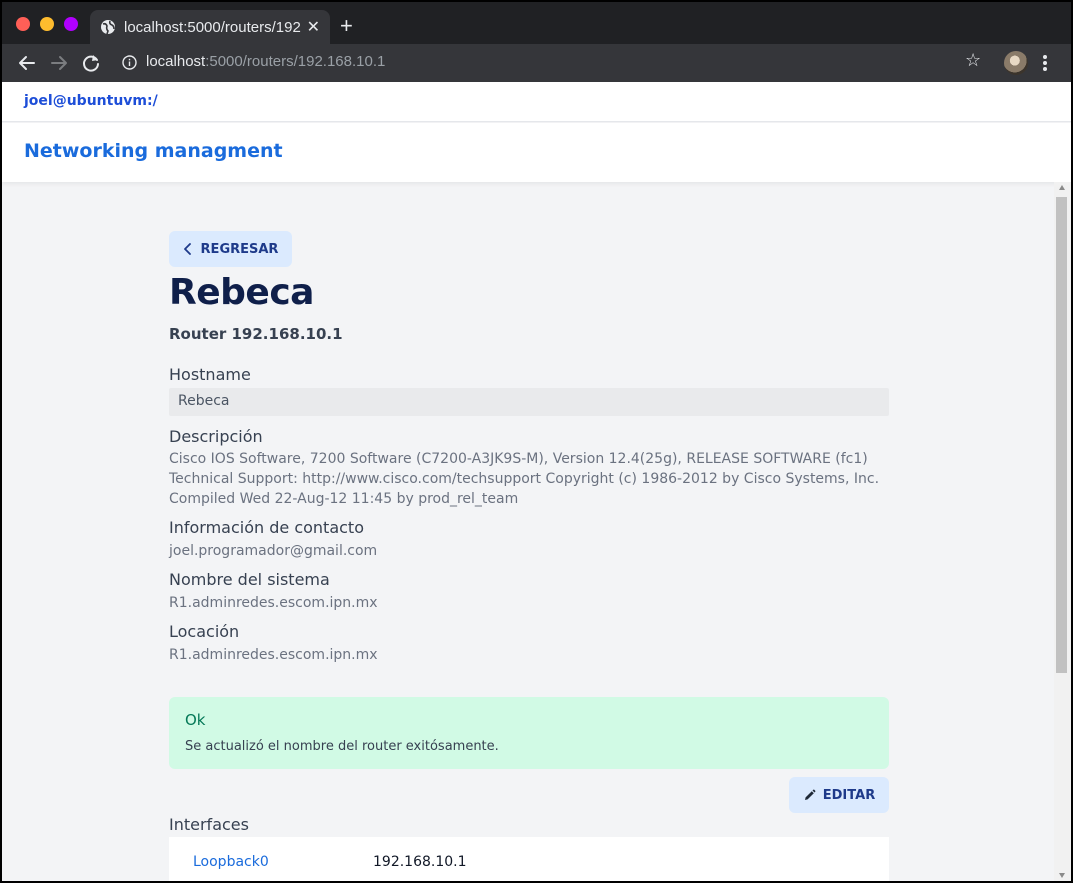  I want to click on scroll-thumb, so click(1061, 435).